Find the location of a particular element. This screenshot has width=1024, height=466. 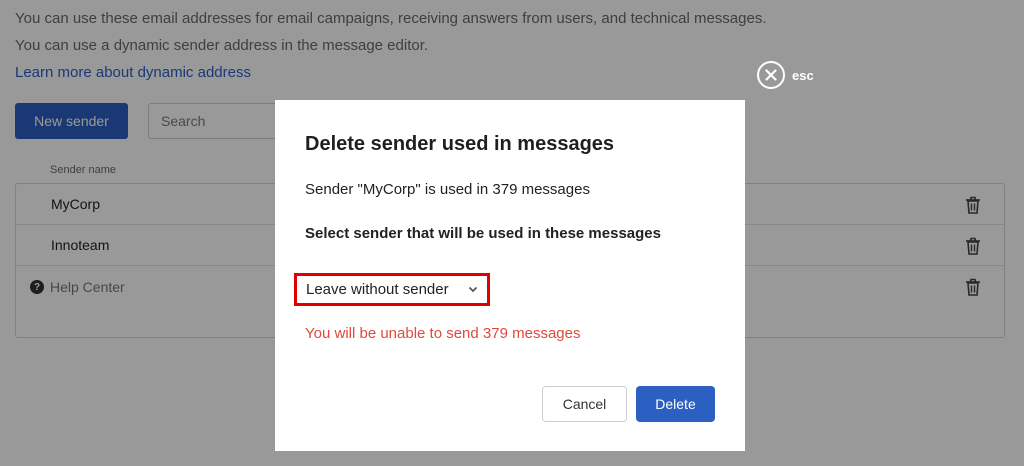

dialog-title: Delete sender used in messages is located at coordinates (460, 144).